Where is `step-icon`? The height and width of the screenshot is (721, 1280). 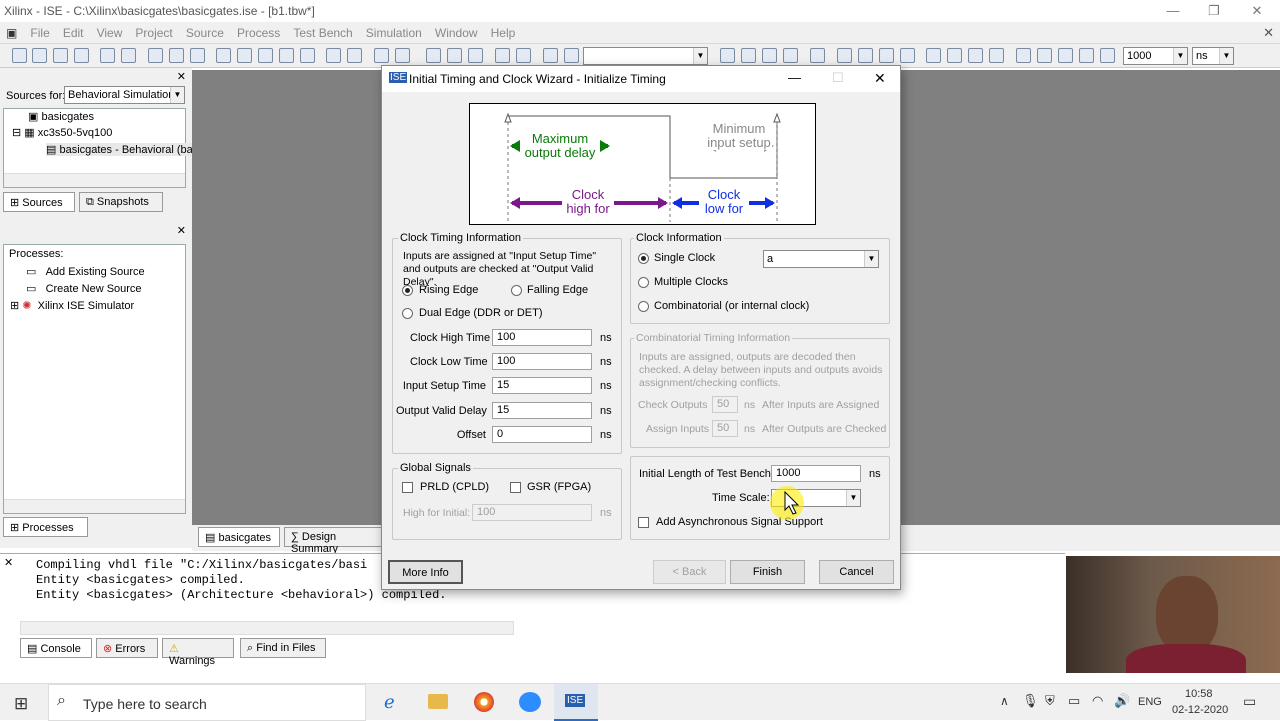
step-icon is located at coordinates (1065, 55).